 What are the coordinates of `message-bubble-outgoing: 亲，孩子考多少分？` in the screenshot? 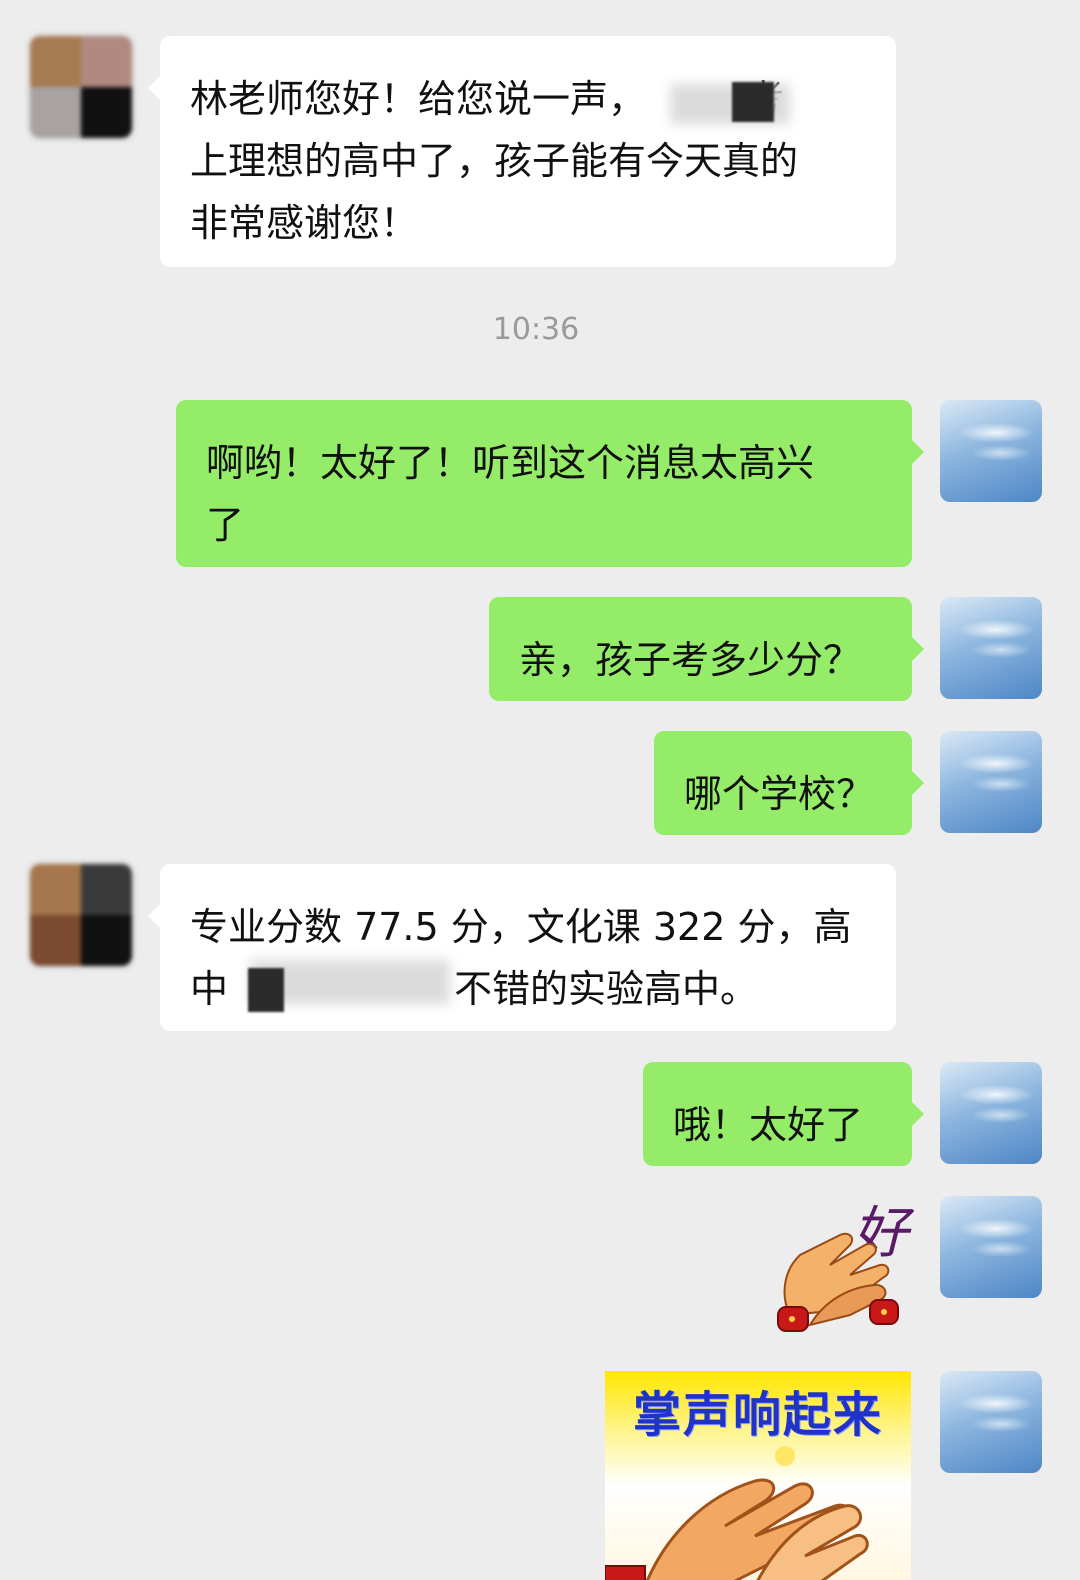 It's located at (706, 649).